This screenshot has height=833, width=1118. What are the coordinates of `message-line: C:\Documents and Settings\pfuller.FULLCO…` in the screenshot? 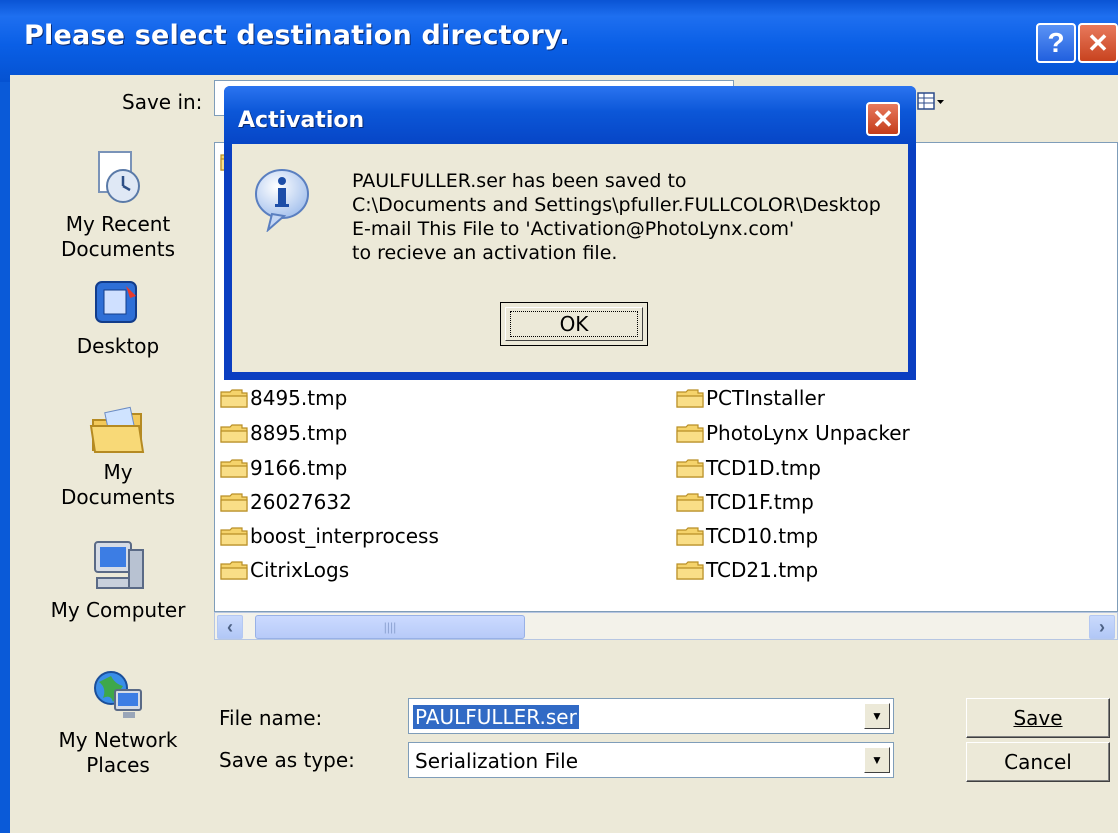 It's located at (616, 205).